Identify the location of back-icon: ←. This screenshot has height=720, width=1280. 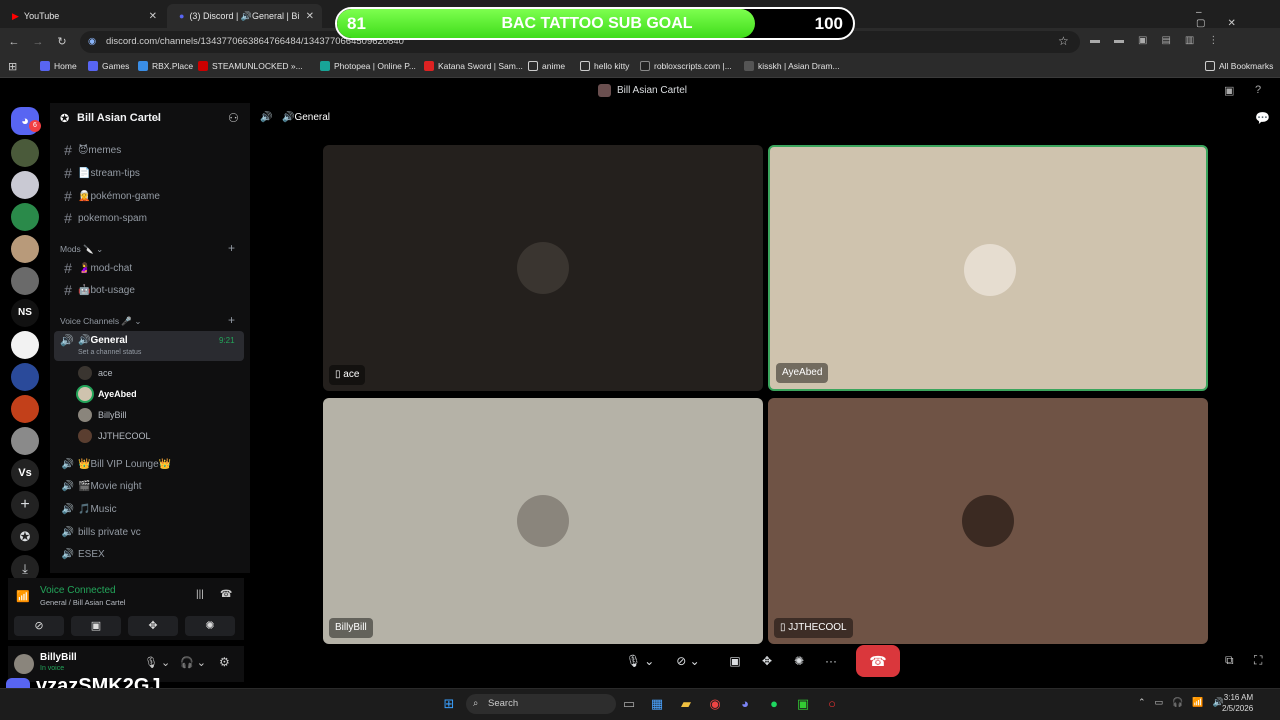
(14, 42).